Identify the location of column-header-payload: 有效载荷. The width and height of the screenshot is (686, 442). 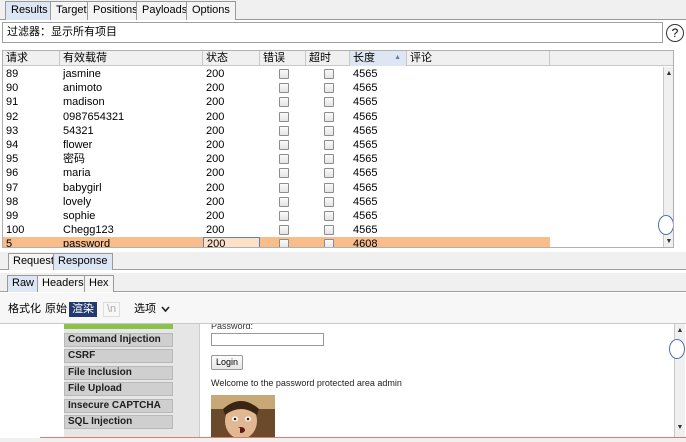
(131, 58).